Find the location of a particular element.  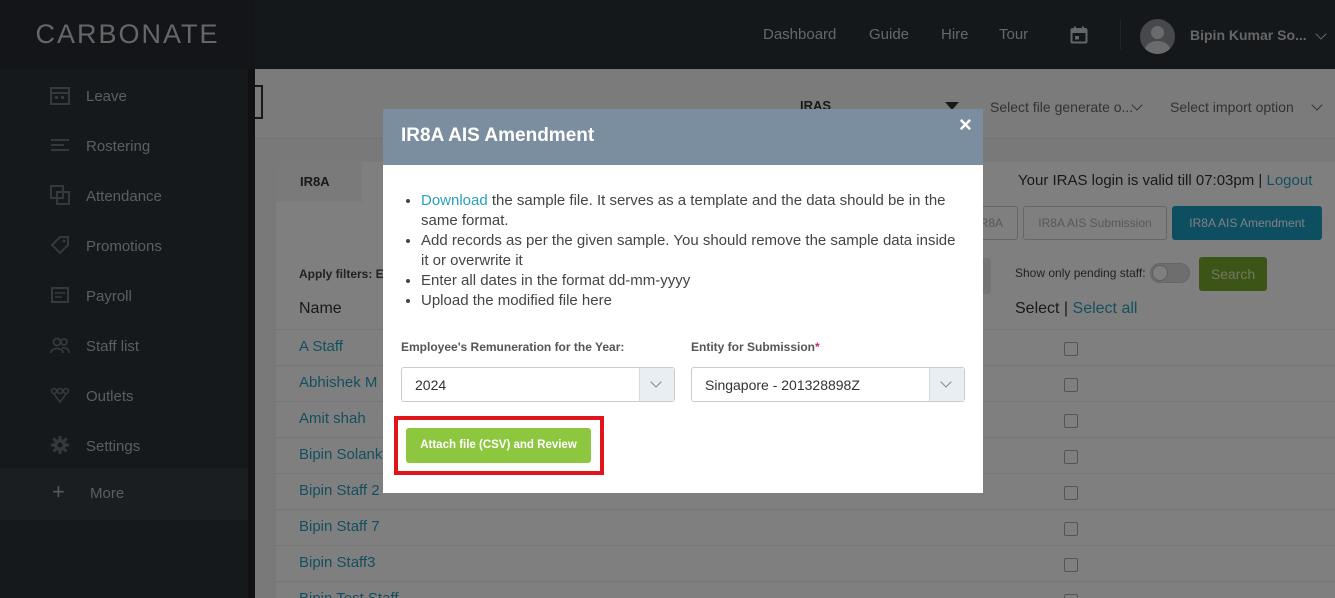

entity-label-text: Entity for Submission is located at coordinates (753, 347).